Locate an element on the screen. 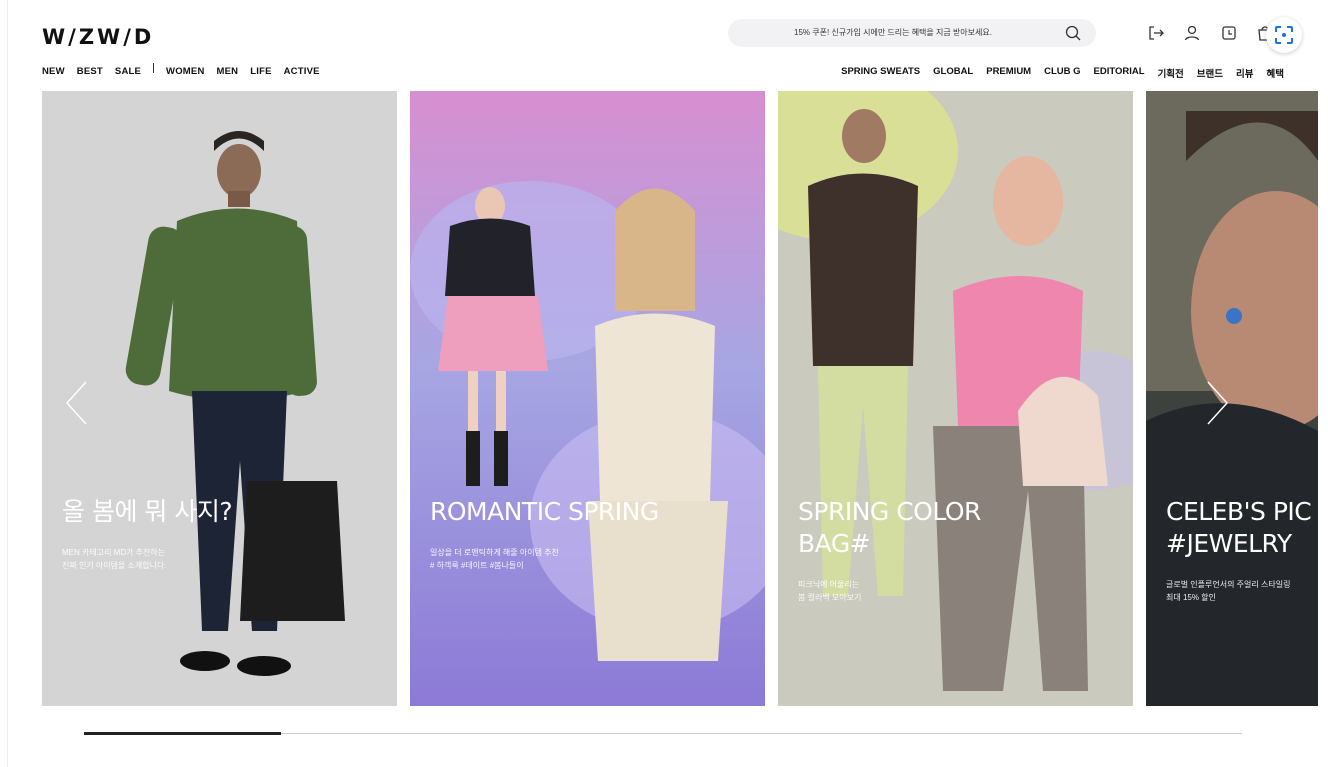  nav-item-sale: SALE is located at coordinates (128, 71).